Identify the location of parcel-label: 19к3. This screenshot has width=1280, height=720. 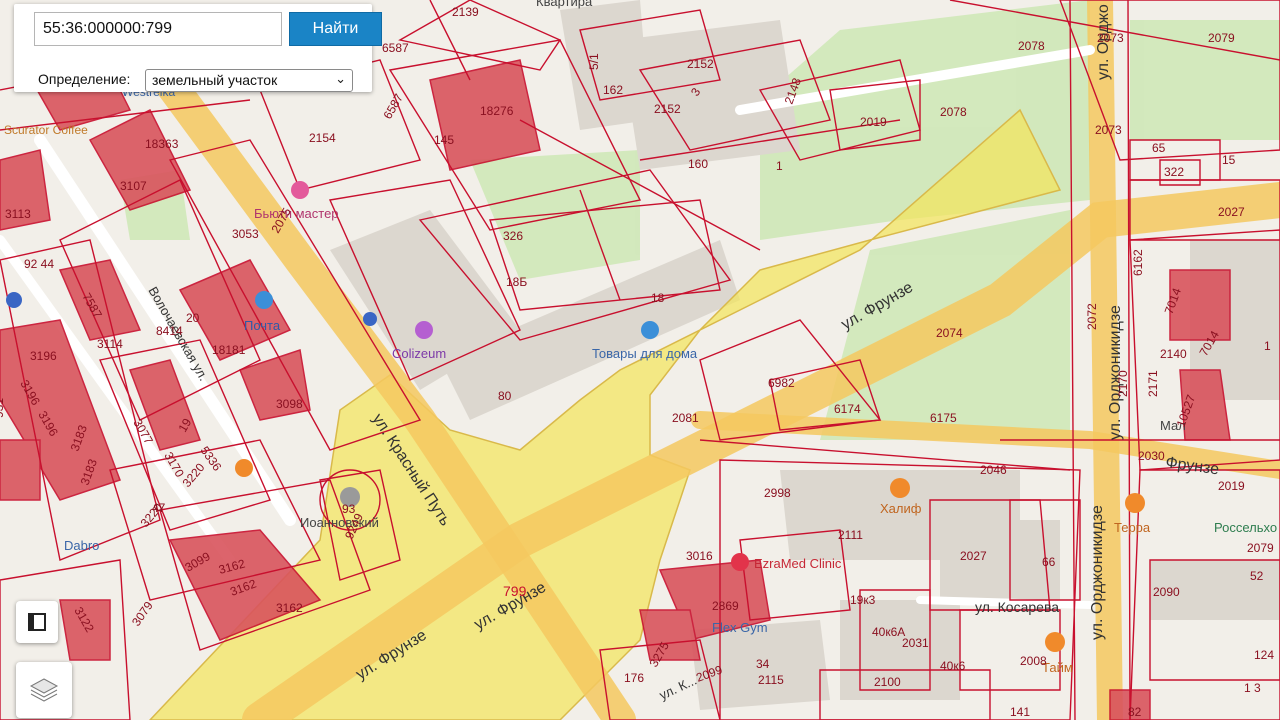
(863, 600).